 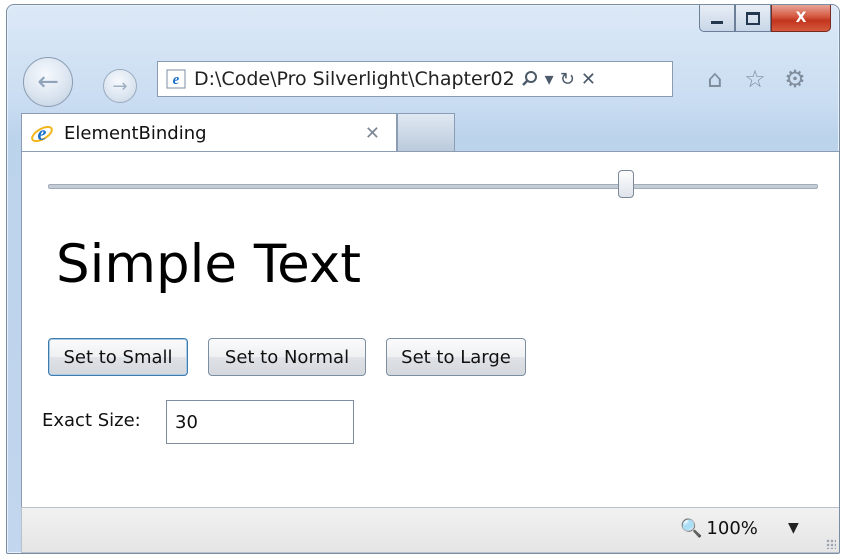 What do you see at coordinates (530, 79) in the screenshot?
I see `search-icon` at bounding box center [530, 79].